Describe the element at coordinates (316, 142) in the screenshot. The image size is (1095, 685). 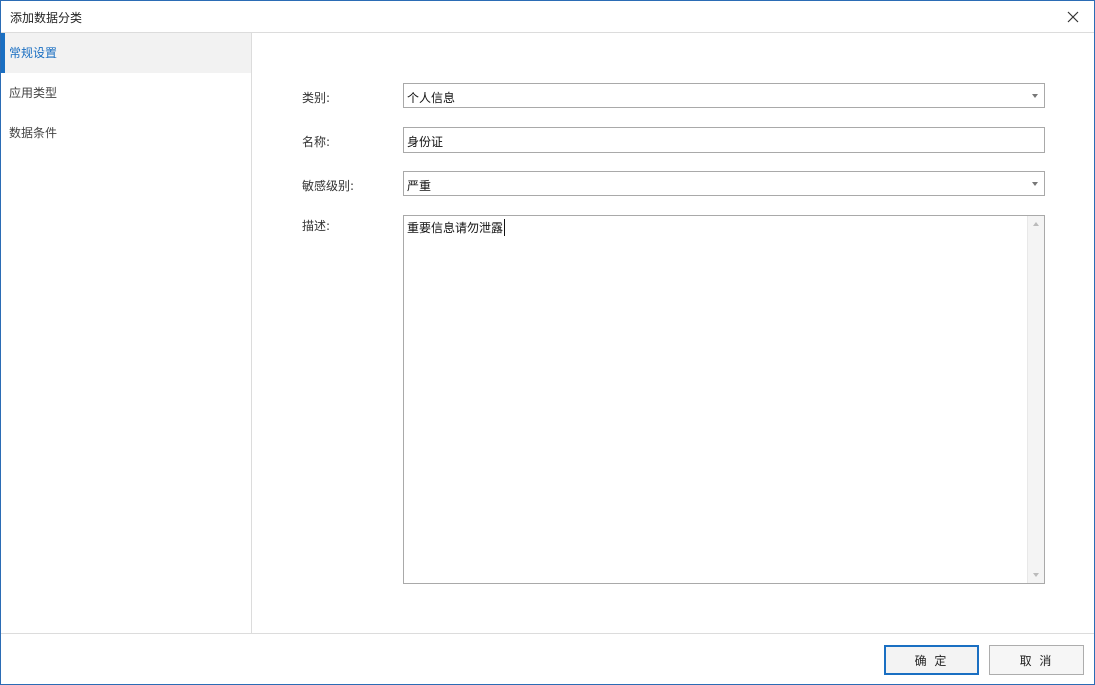
I see `name-label: 名称:` at that location.